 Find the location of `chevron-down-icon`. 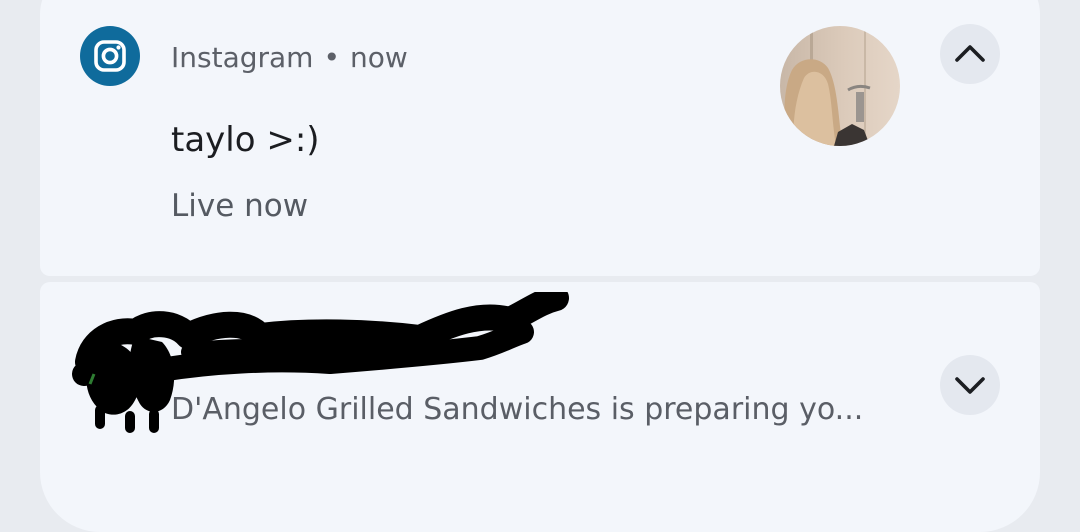

chevron-down-icon is located at coordinates (970, 385).